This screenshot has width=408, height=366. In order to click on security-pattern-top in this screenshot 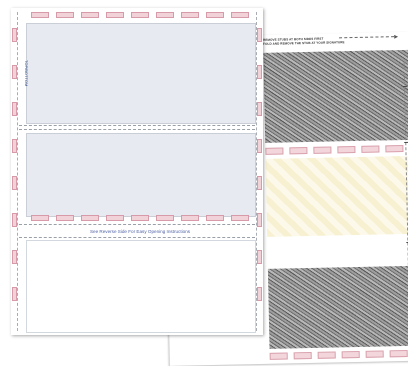, I will do `click(335, 96)`.